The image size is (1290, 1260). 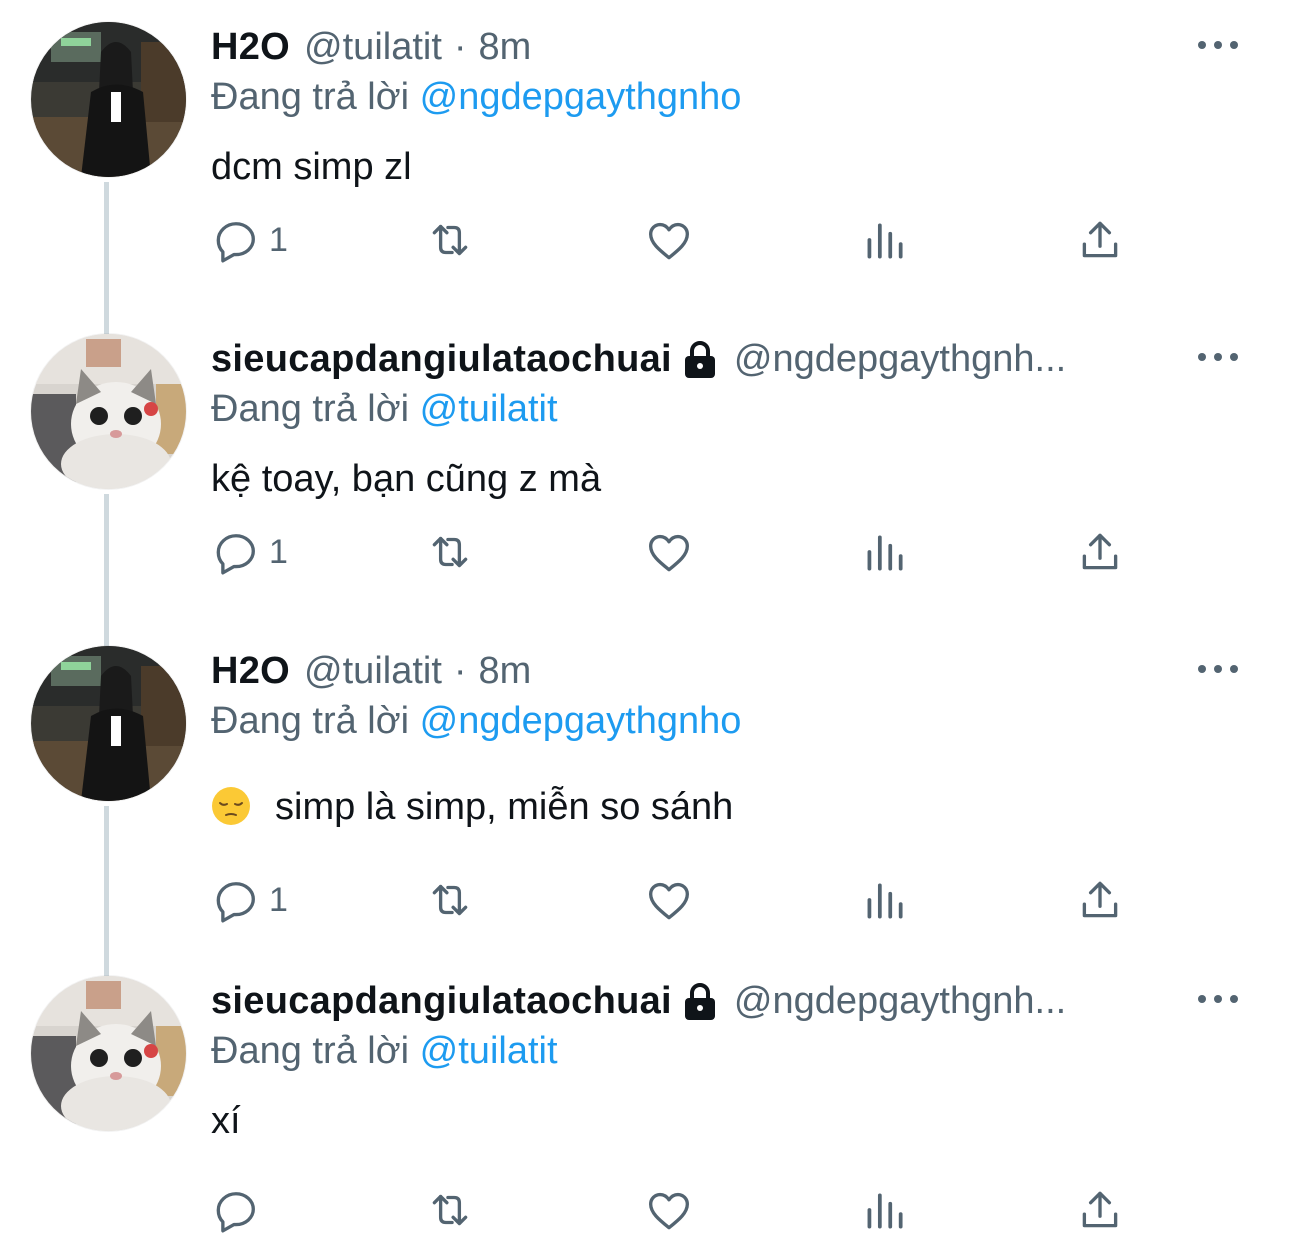 What do you see at coordinates (226, 1121) in the screenshot?
I see `tweet-text: xí` at bounding box center [226, 1121].